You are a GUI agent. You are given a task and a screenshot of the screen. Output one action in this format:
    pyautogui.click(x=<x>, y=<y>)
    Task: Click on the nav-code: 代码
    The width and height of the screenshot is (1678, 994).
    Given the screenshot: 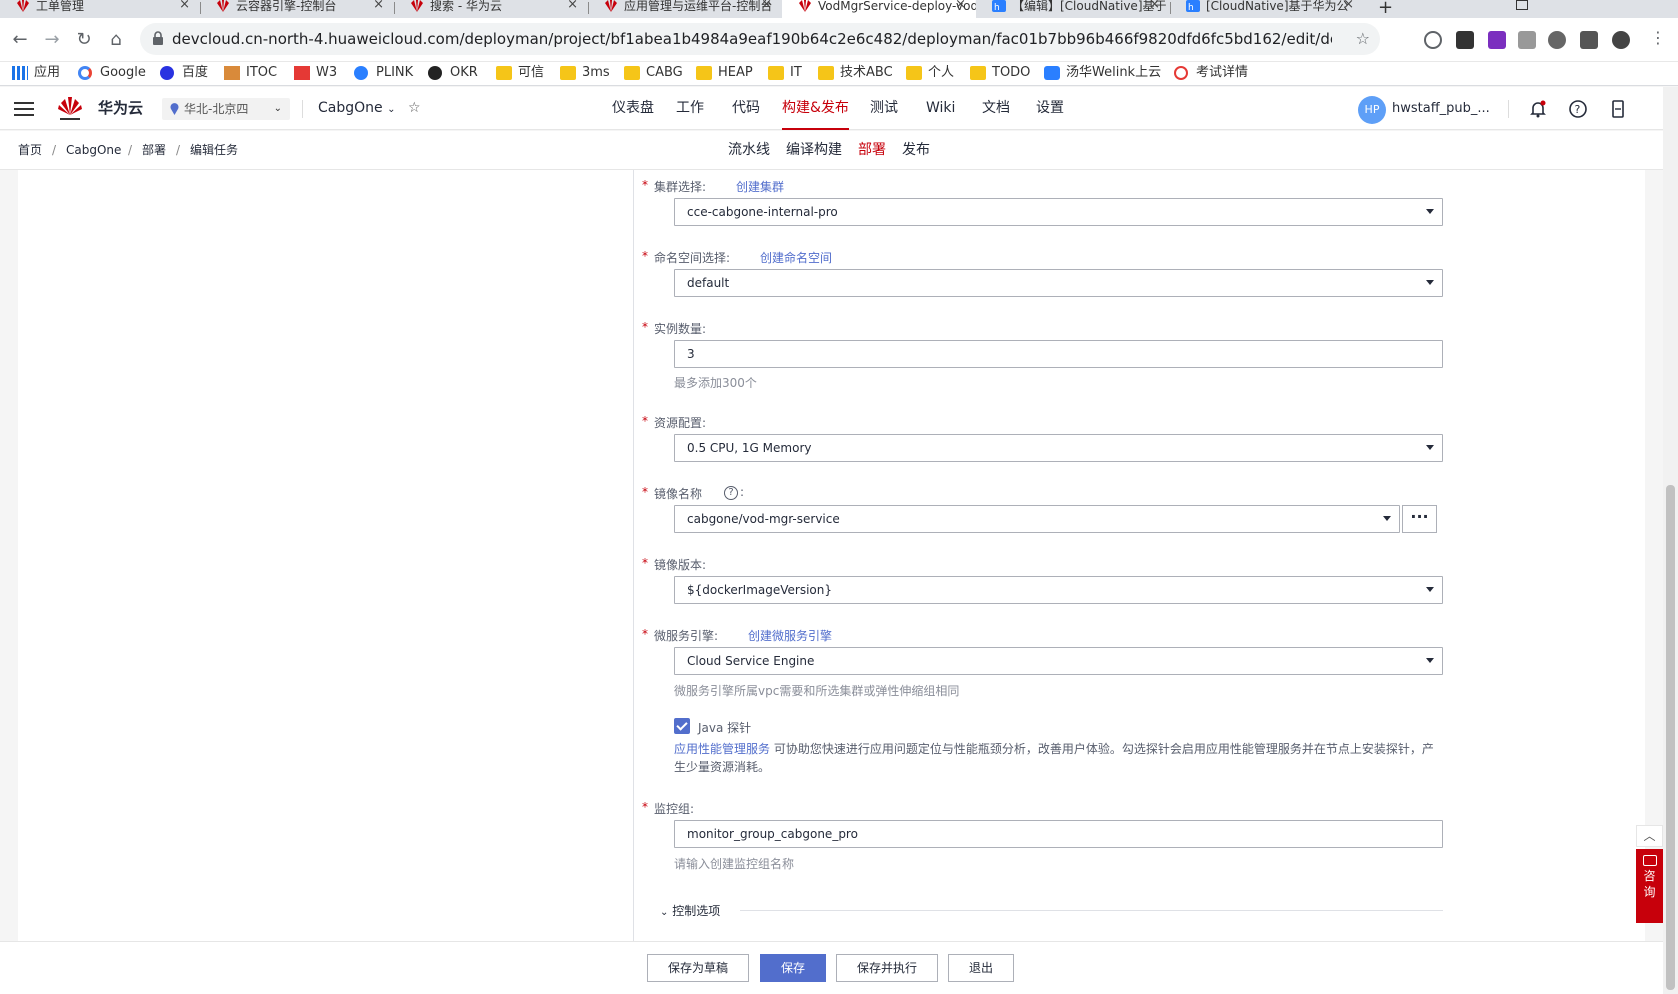 What is the action you would take?
    pyautogui.click(x=746, y=108)
    